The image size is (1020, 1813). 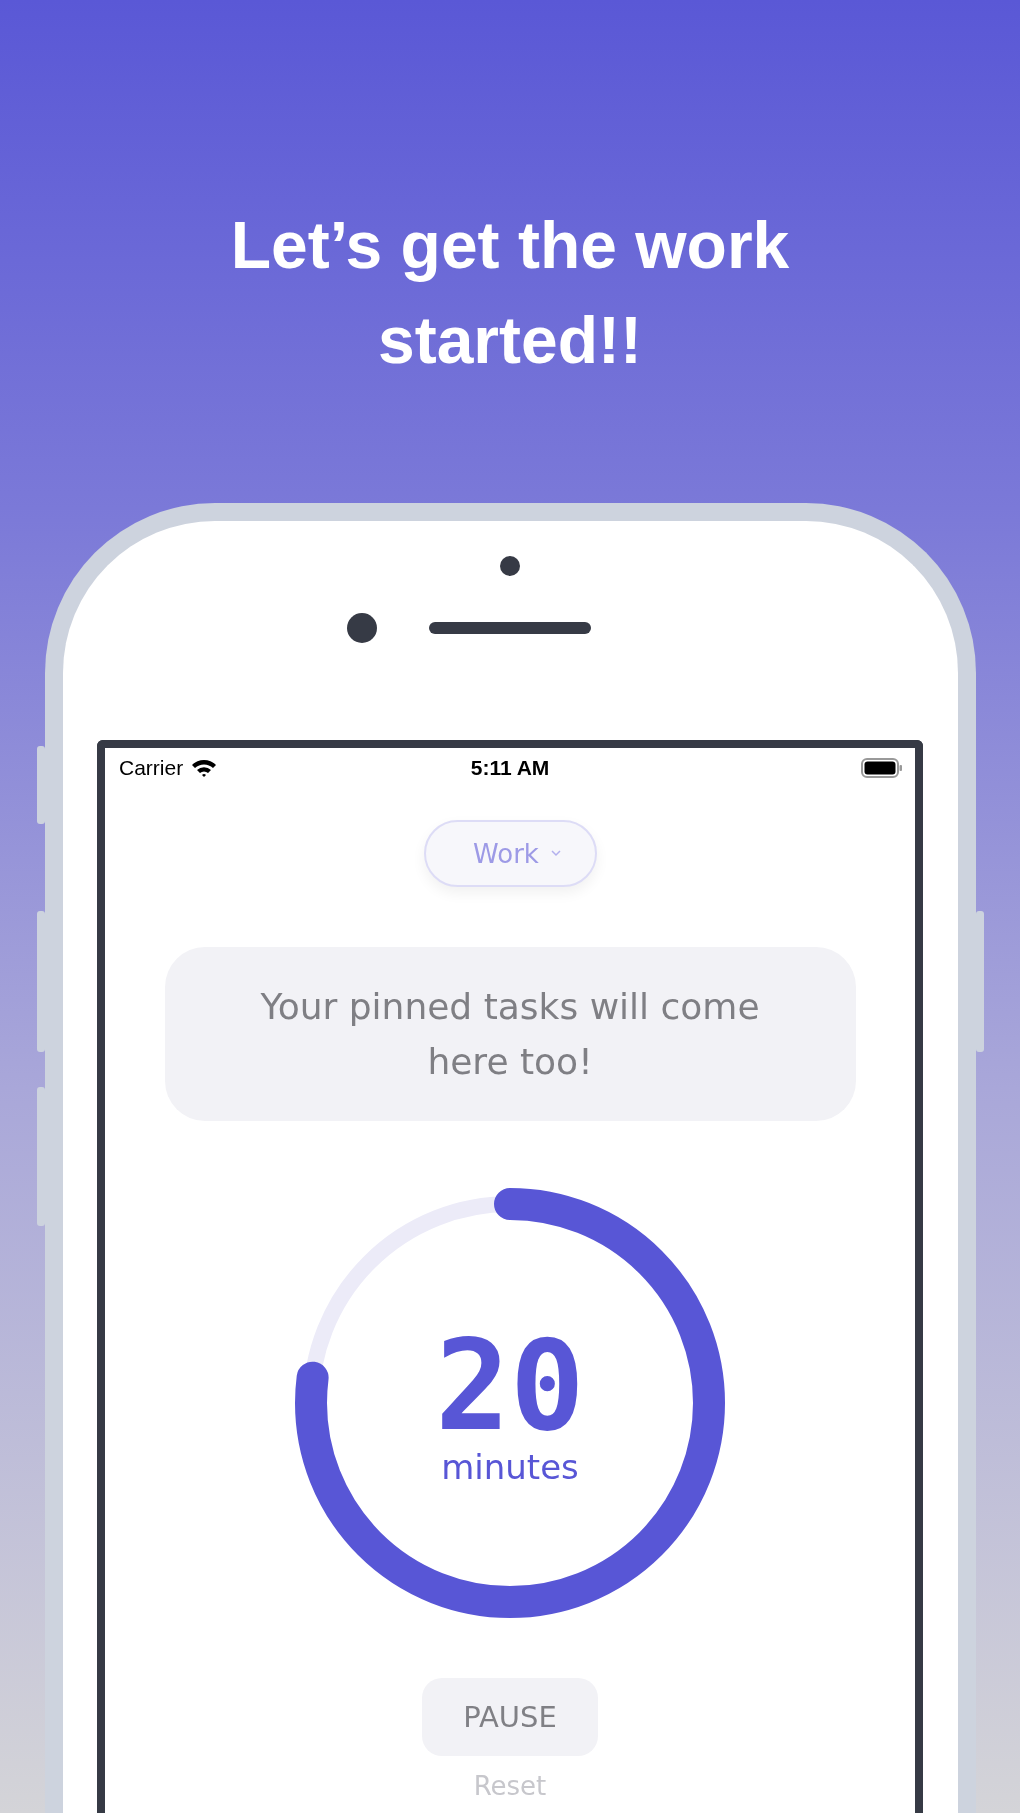 What do you see at coordinates (204, 768) in the screenshot?
I see `wifi-icon` at bounding box center [204, 768].